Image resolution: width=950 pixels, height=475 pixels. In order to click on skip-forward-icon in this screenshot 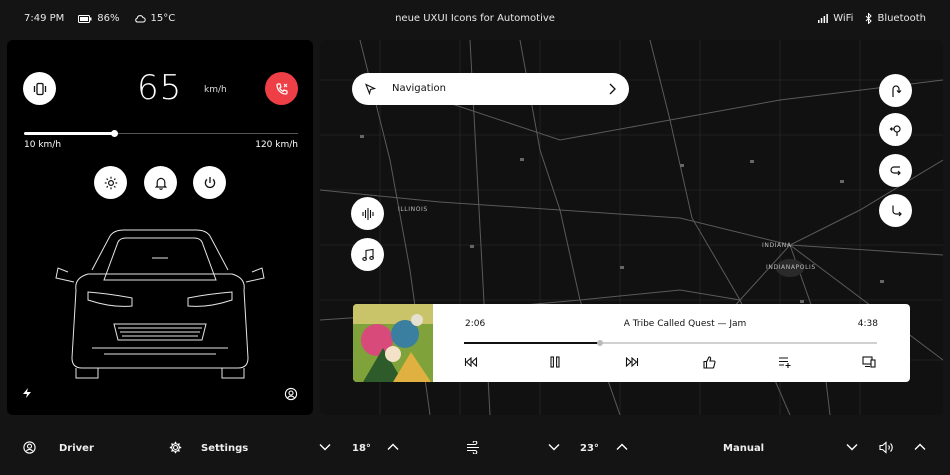, I will do `click(632, 362)`.